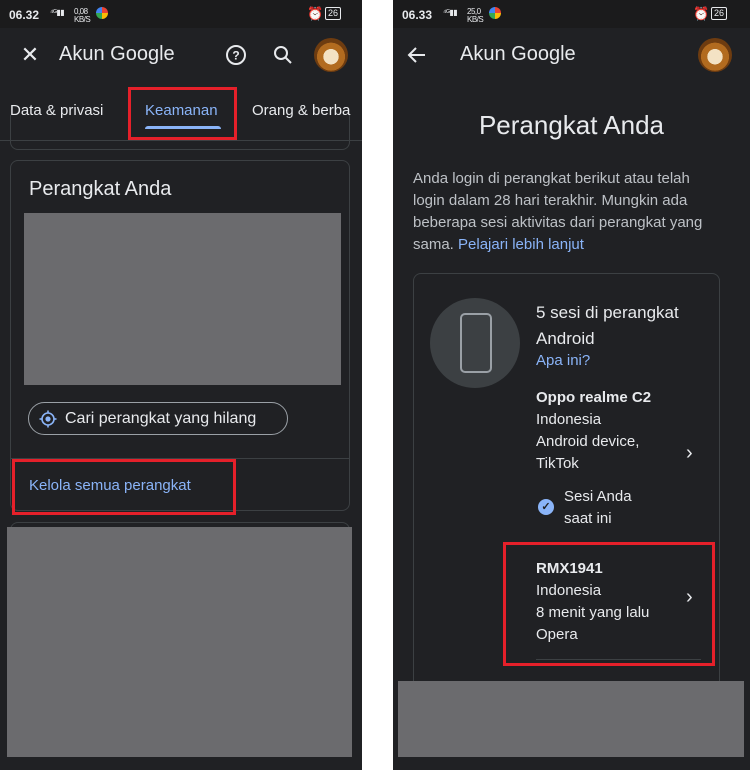  Describe the element at coordinates (571, 125) in the screenshot. I see `page-title: Perangkat Anda` at that location.